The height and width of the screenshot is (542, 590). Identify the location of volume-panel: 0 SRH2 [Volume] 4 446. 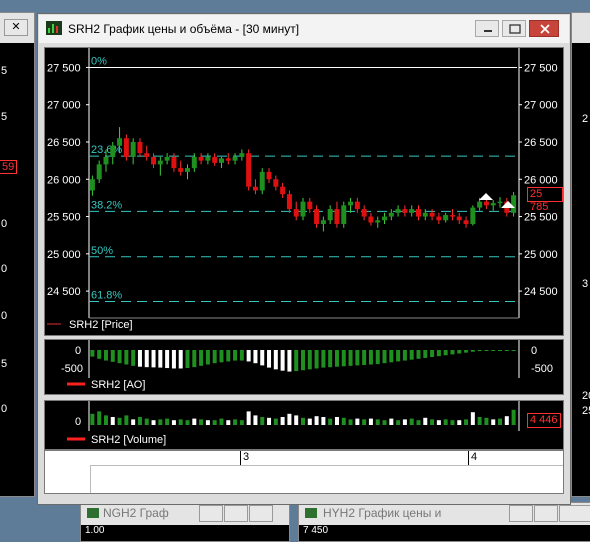
(304, 425).